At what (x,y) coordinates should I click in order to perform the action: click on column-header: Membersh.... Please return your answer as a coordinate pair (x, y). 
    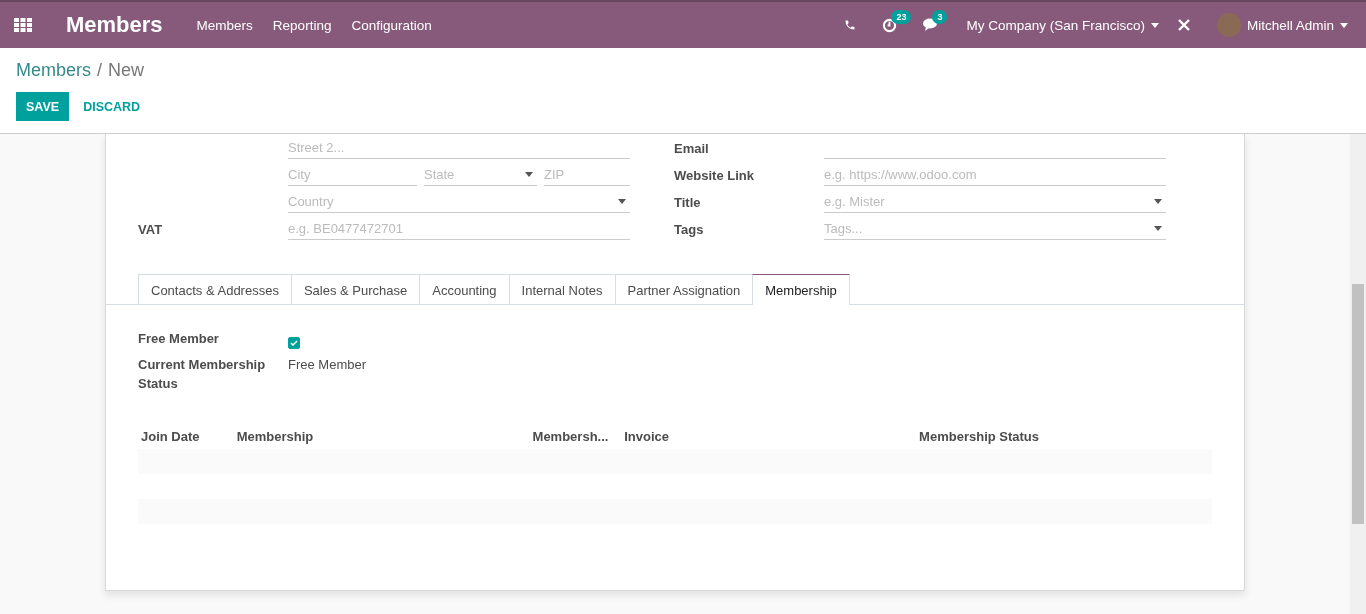
    Looking at the image, I should click on (575, 436).